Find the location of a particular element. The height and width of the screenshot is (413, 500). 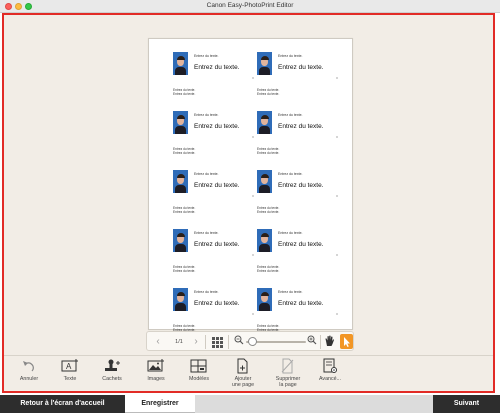

delete-page-button: Supprimer la page is located at coordinates (288, 376).